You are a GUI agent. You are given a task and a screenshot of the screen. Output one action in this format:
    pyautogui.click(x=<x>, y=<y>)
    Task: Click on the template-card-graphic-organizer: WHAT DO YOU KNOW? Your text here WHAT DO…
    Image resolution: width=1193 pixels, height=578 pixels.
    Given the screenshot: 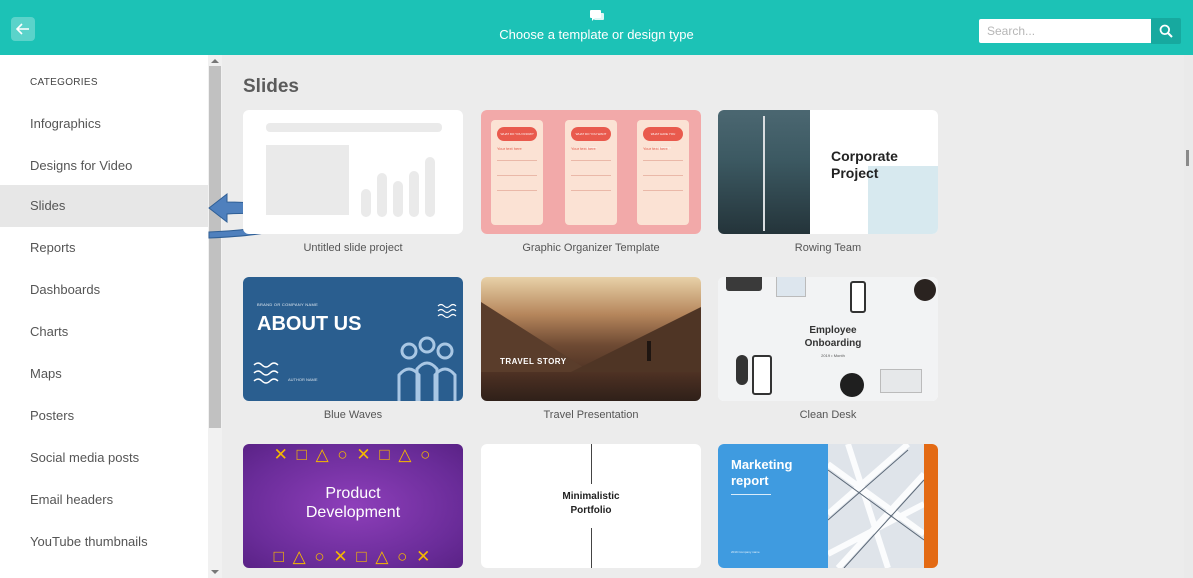 What is the action you would take?
    pyautogui.click(x=591, y=182)
    